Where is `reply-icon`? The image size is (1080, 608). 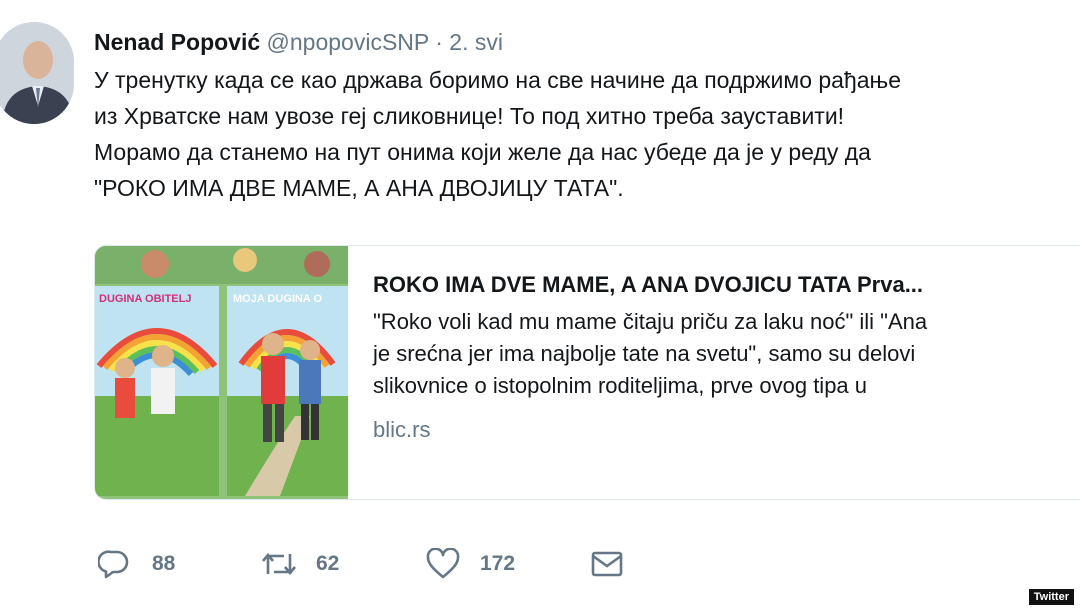 reply-icon is located at coordinates (113, 564).